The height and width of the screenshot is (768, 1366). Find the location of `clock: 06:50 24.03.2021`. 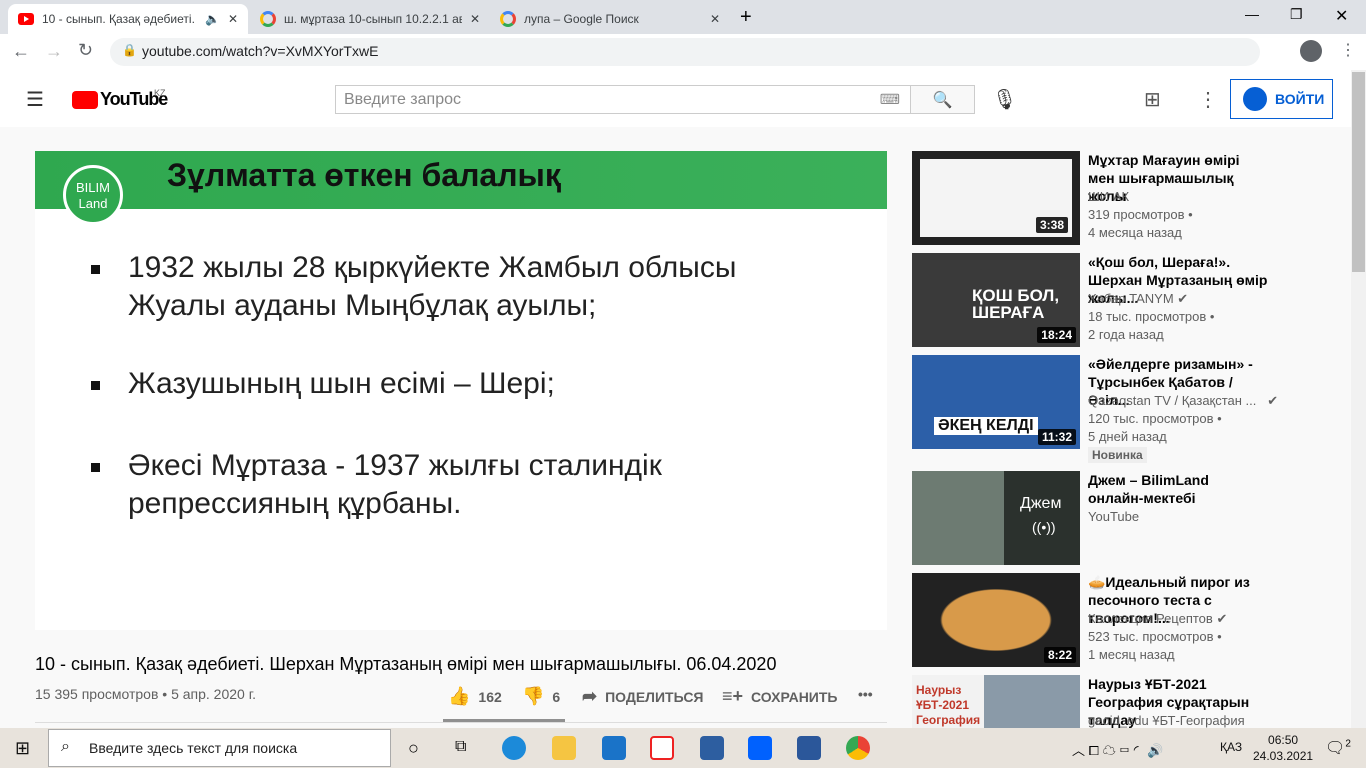

clock: 06:50 24.03.2021 is located at coordinates (1283, 748).